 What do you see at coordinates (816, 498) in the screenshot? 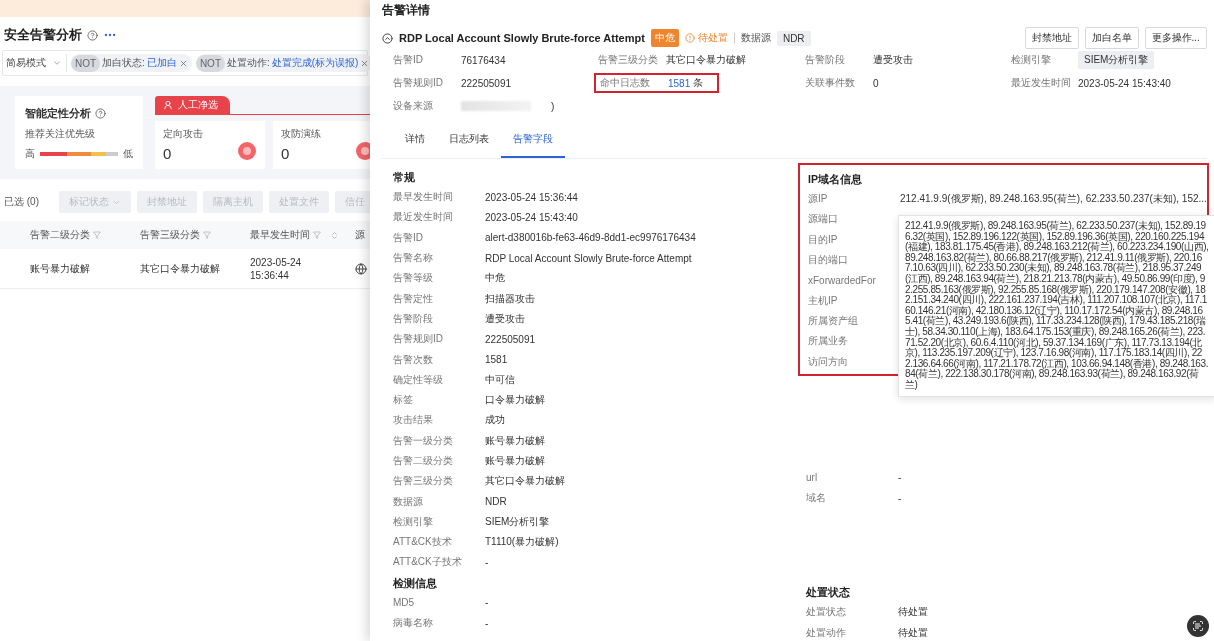
I see `field-label: 域名` at bounding box center [816, 498].